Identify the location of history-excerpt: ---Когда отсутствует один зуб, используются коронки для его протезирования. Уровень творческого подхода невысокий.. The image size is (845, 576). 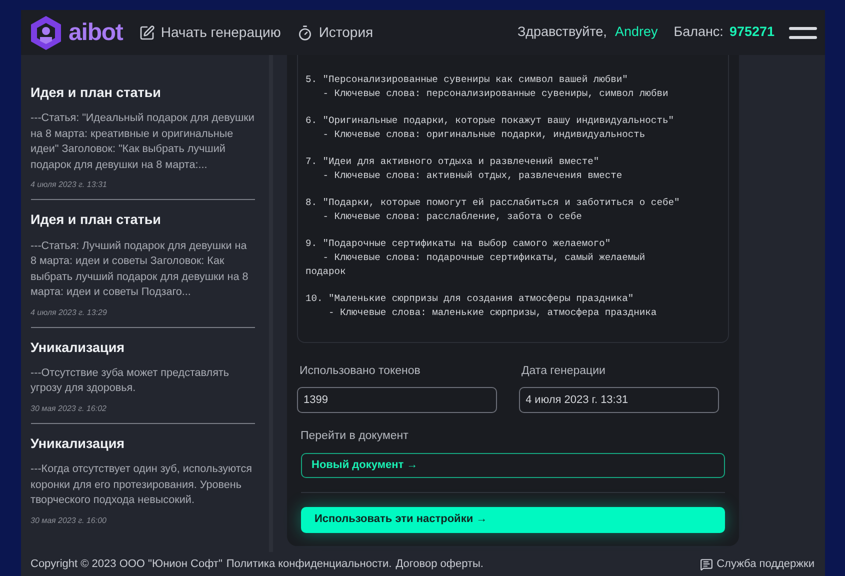
(141, 485).